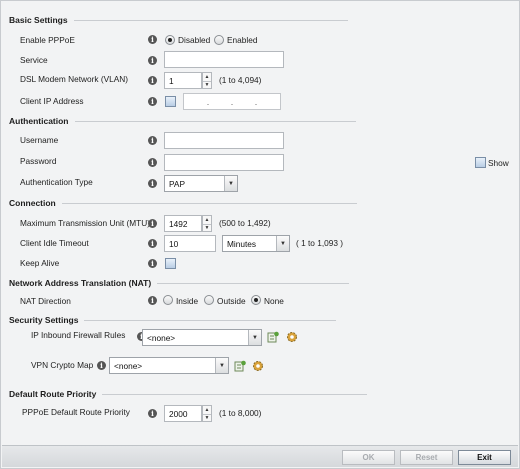 The width and height of the screenshot is (520, 469). I want to click on vlan-label: DSL Modem Network (VLAN), so click(74, 79).